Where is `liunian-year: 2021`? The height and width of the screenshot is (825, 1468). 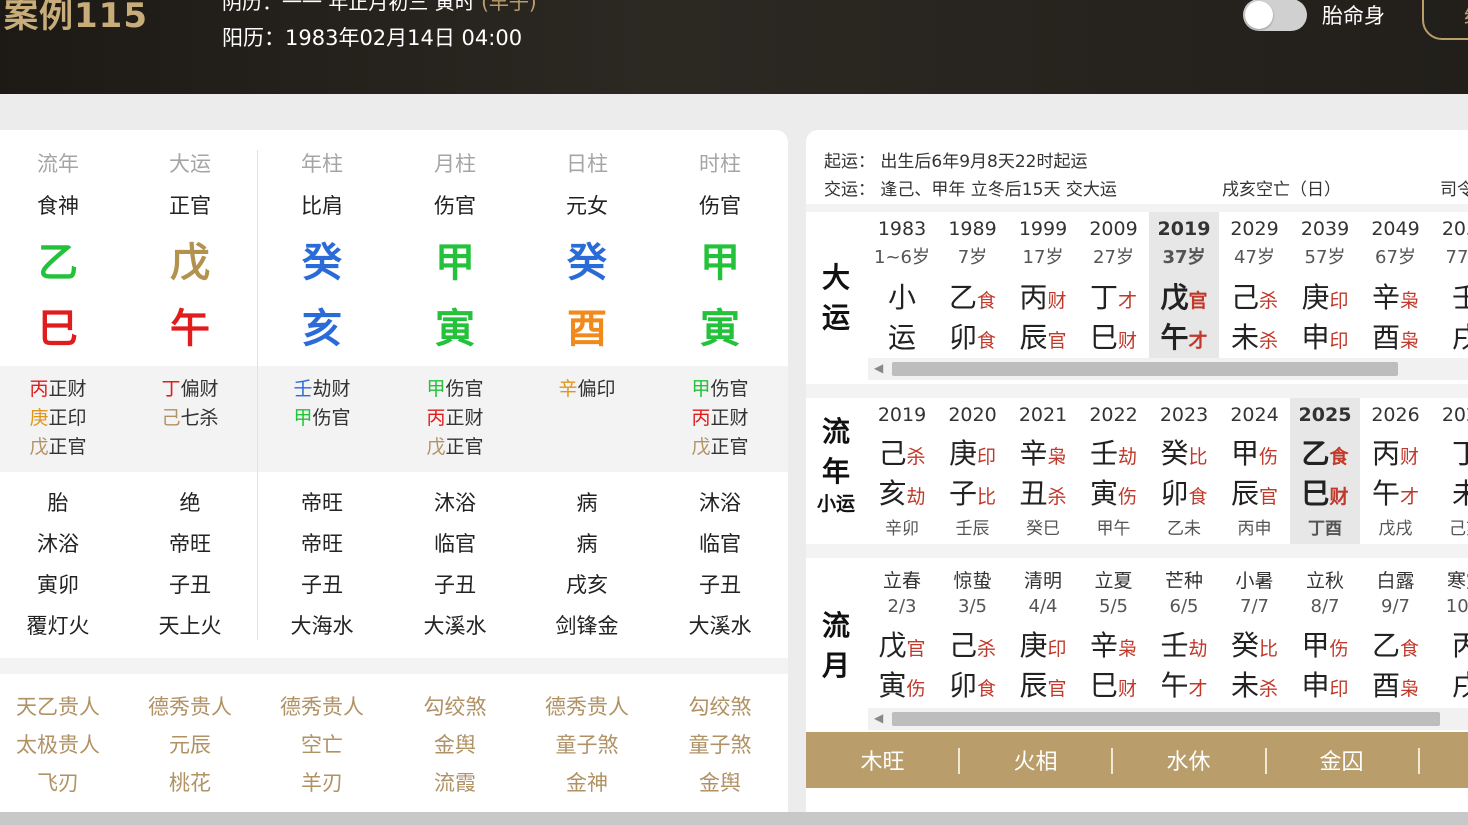 liunian-year: 2021 is located at coordinates (1043, 415).